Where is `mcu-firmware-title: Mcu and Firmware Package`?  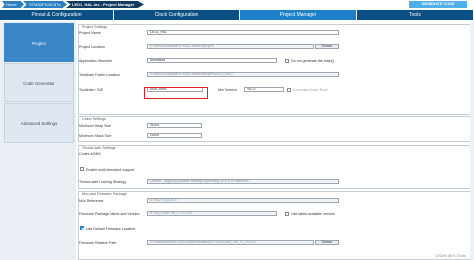 mcu-firmware-title: Mcu and Firmware Package is located at coordinates (104, 194).